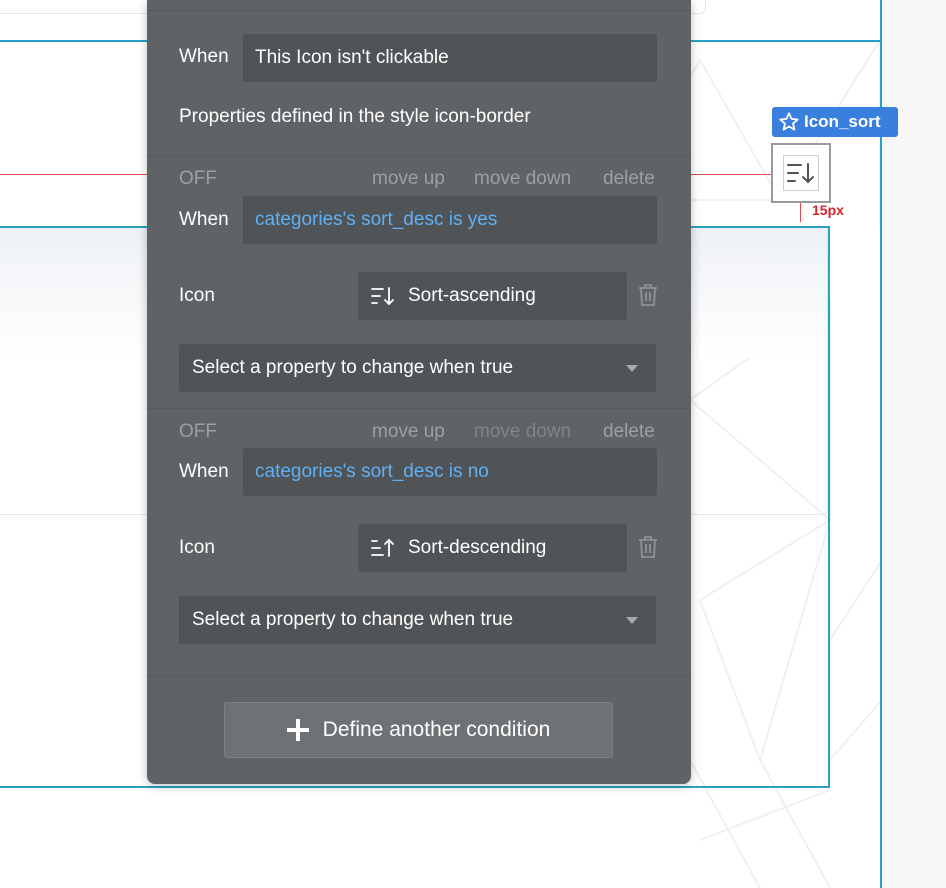 This screenshot has height=888, width=946. I want to click on margin-label: 15px, so click(828, 210).